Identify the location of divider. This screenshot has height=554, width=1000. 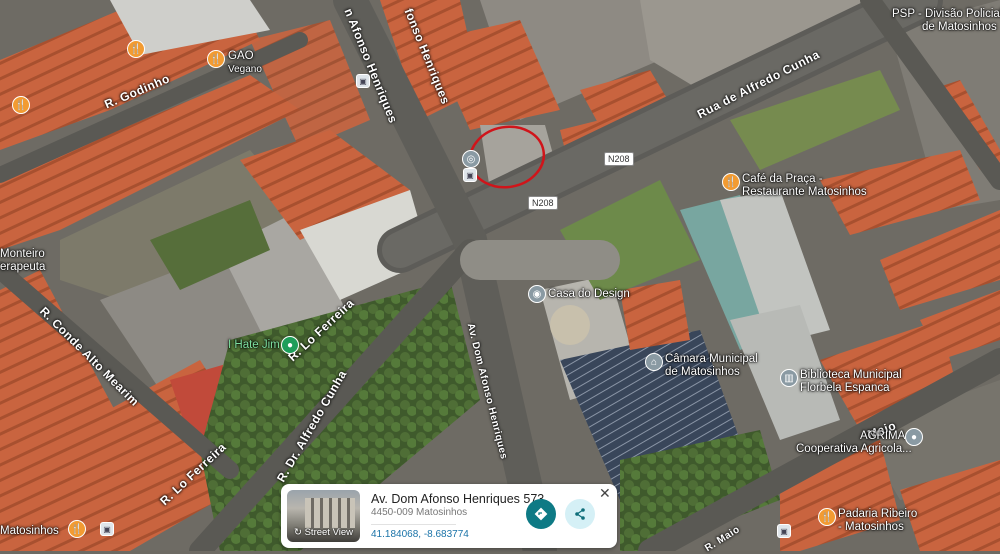
(413, 524).